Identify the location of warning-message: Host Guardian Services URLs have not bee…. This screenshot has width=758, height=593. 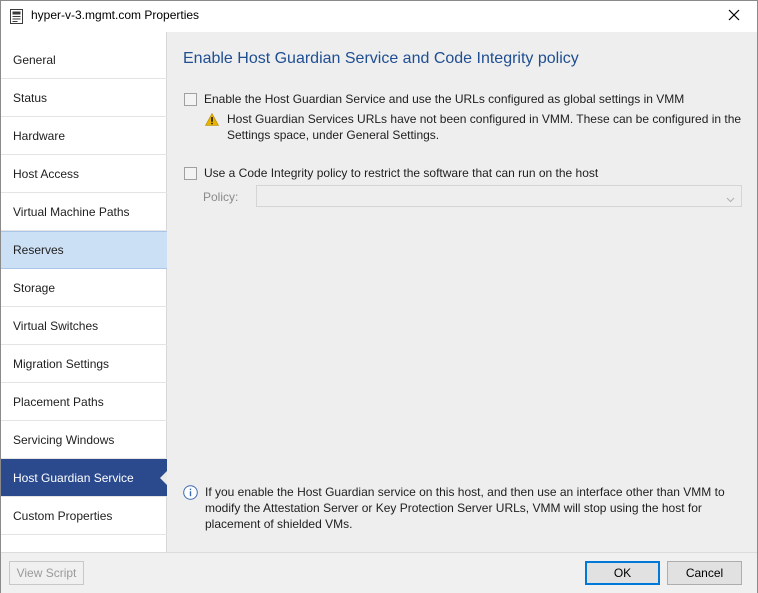
(474, 127).